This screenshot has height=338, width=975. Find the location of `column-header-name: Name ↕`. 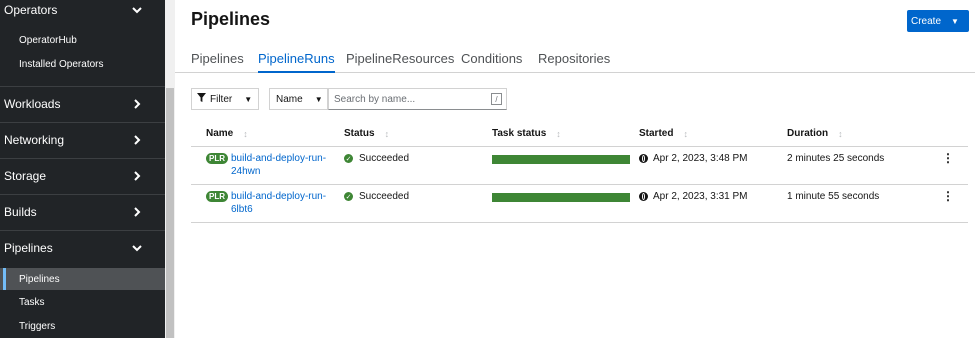

column-header-name: Name ↕ is located at coordinates (227, 133).